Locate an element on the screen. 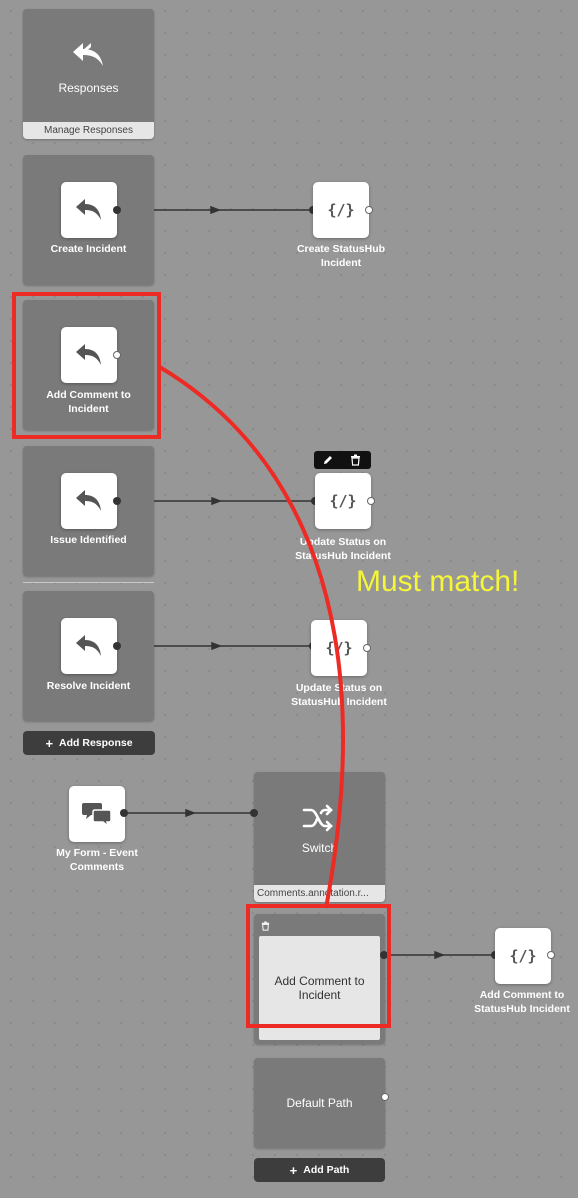 This screenshot has width=578, height=1198. highlight-box-response is located at coordinates (86, 365).